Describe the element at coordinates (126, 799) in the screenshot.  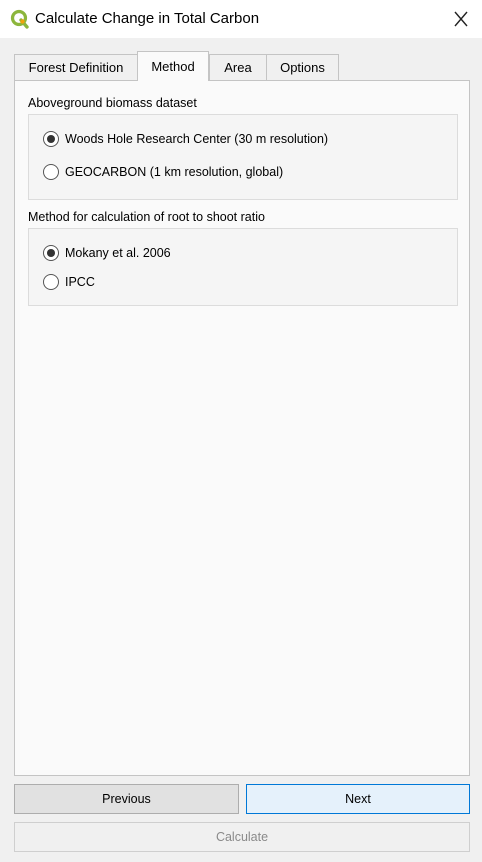
I see `previous-button: Previous` at that location.